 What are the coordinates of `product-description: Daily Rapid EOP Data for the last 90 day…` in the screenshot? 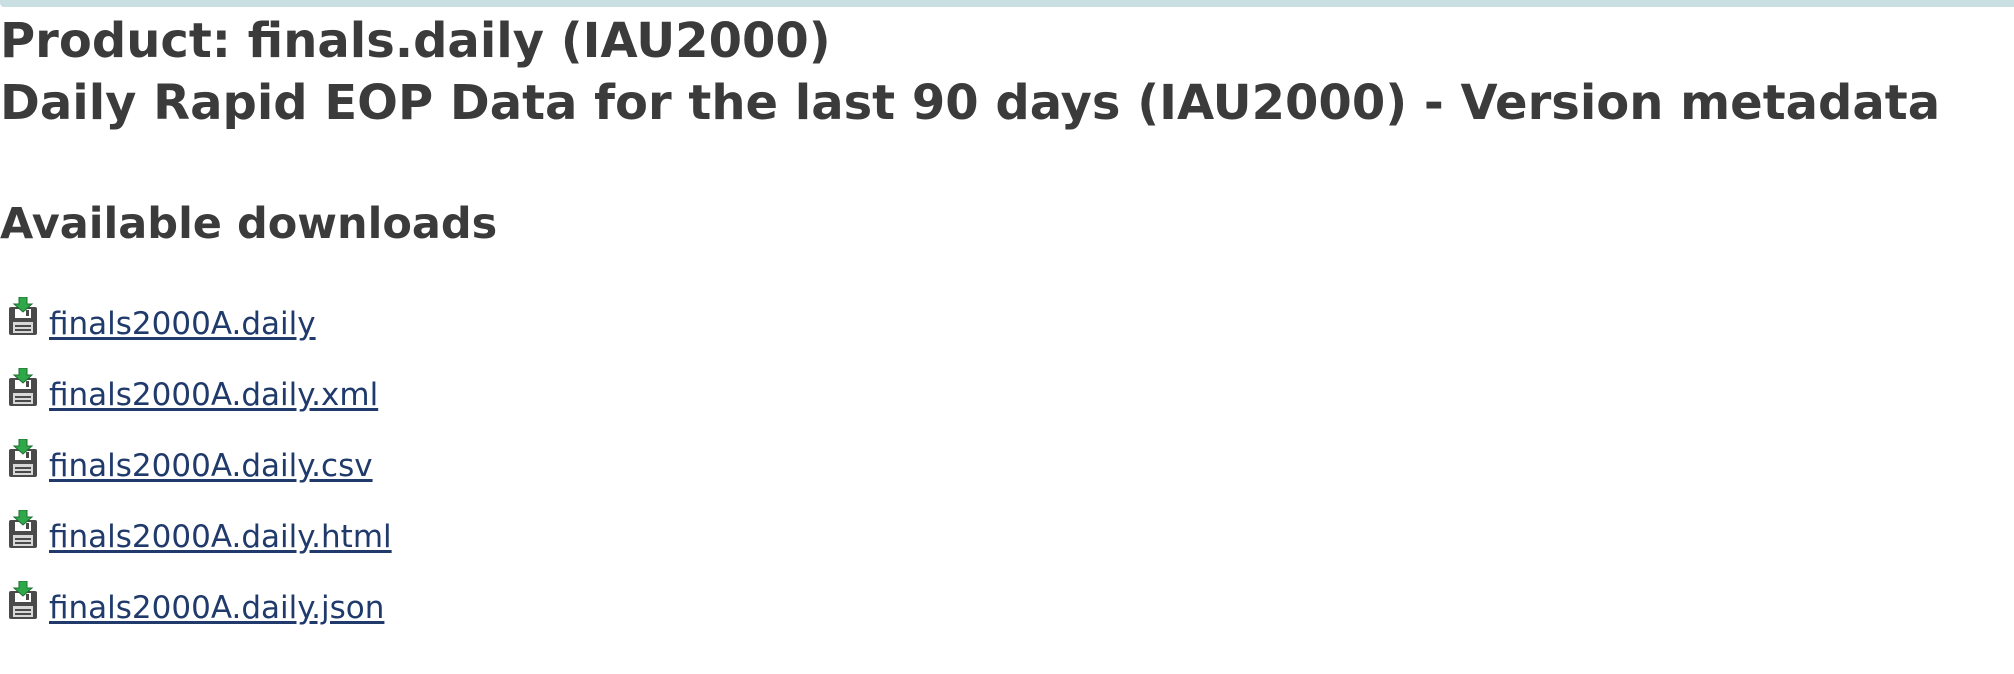 It's located at (970, 103).